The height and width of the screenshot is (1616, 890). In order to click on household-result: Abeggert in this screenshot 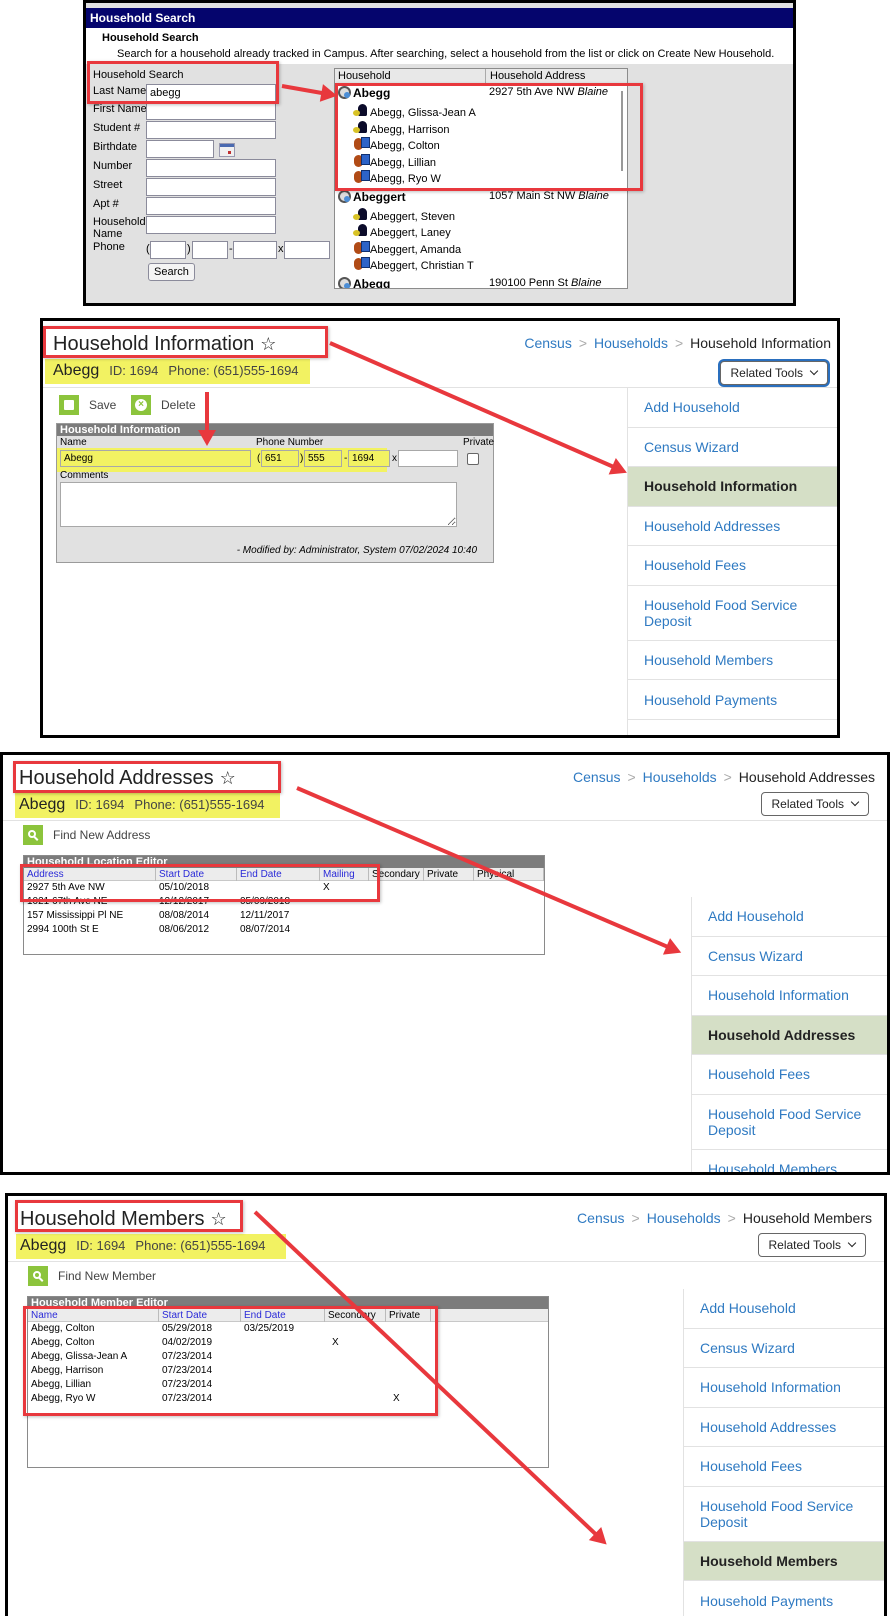, I will do `click(372, 196)`.